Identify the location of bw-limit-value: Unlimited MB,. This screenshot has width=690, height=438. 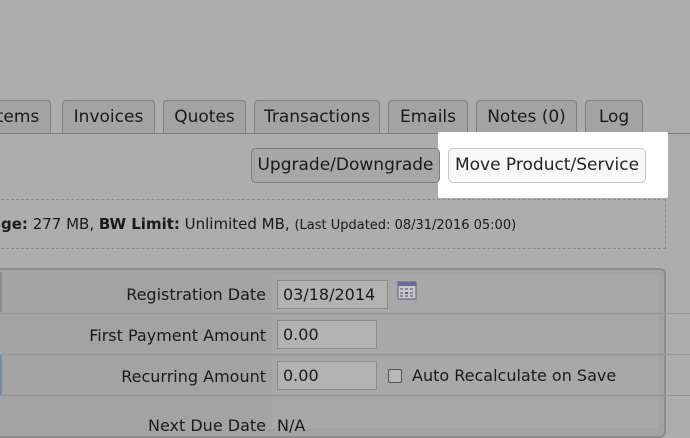
(237, 224).